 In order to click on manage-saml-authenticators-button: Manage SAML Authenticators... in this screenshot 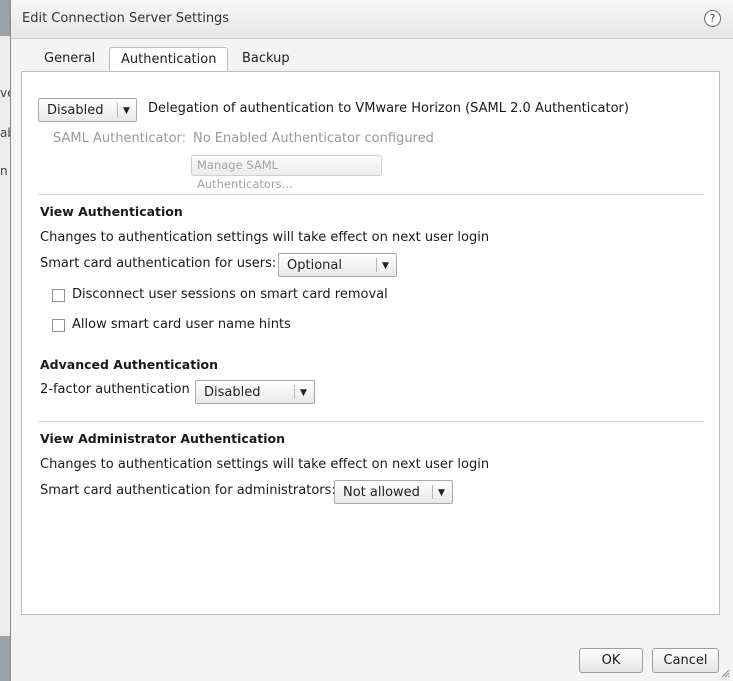, I will do `click(286, 173)`.